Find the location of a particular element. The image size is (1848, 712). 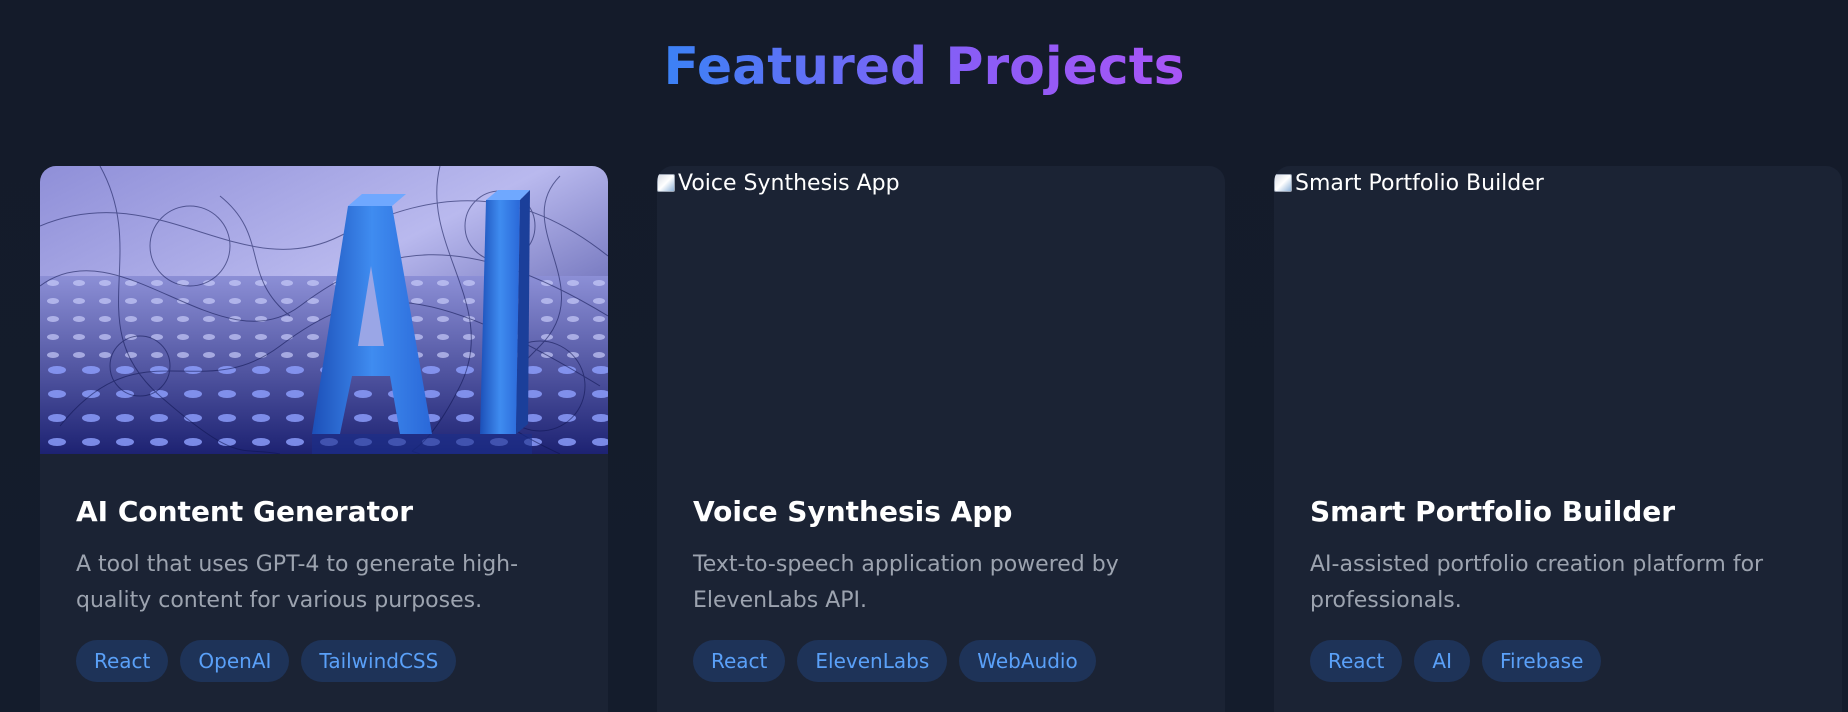

broken-image: Smart Portfolio Builder is located at coordinates (1409, 182).